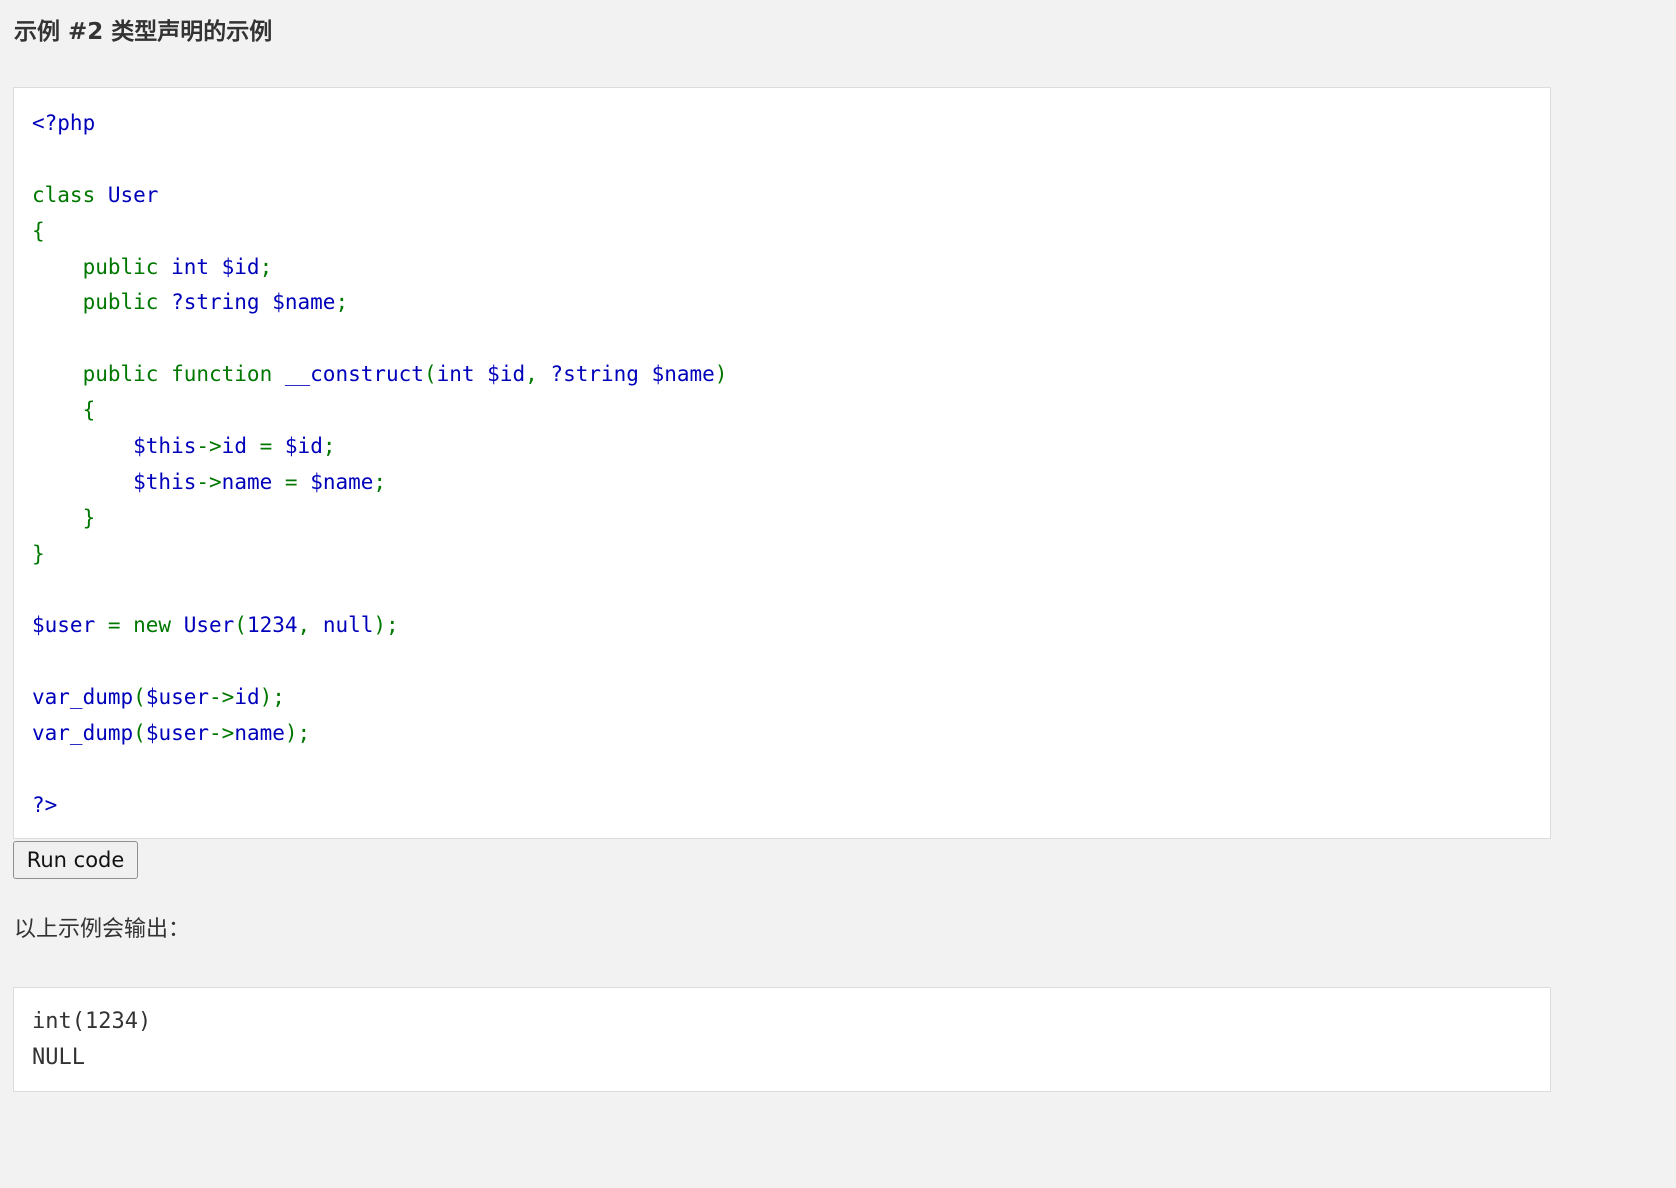 The width and height of the screenshot is (1676, 1188). I want to click on code-line: class User, so click(379, 196).